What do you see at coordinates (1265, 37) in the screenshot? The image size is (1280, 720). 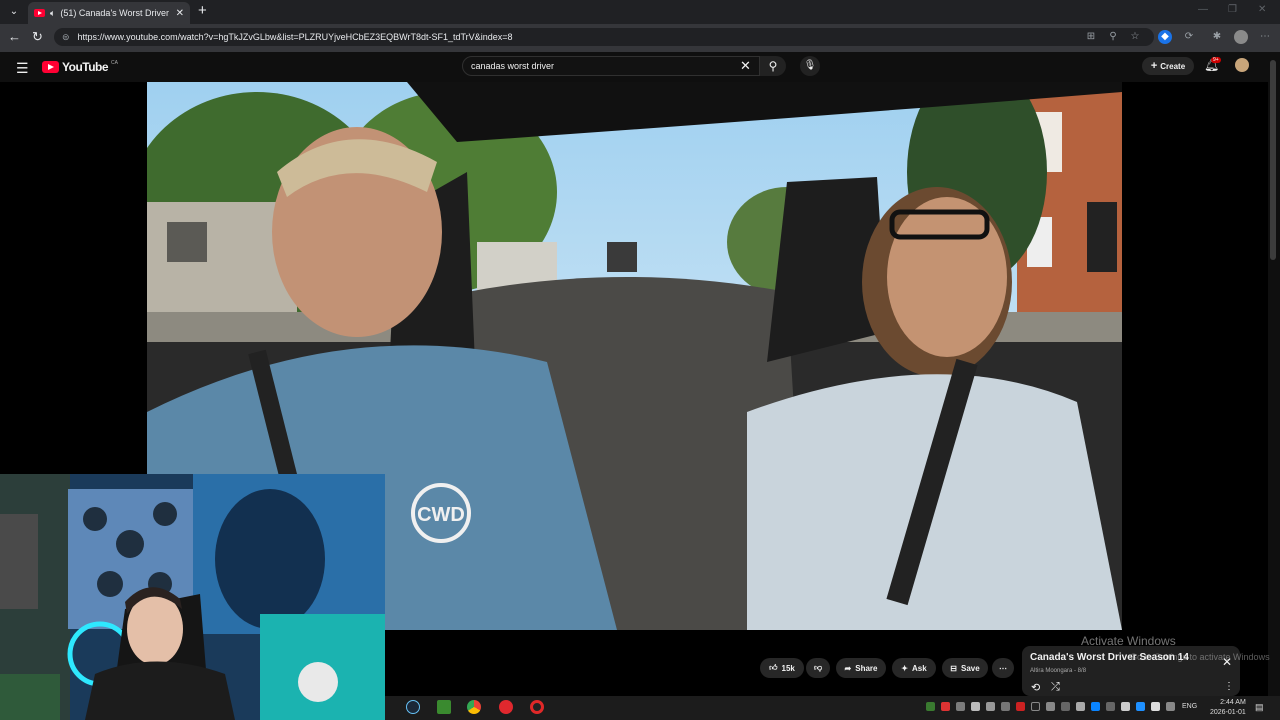 I see `browser-menu-icon: ⋯` at bounding box center [1265, 37].